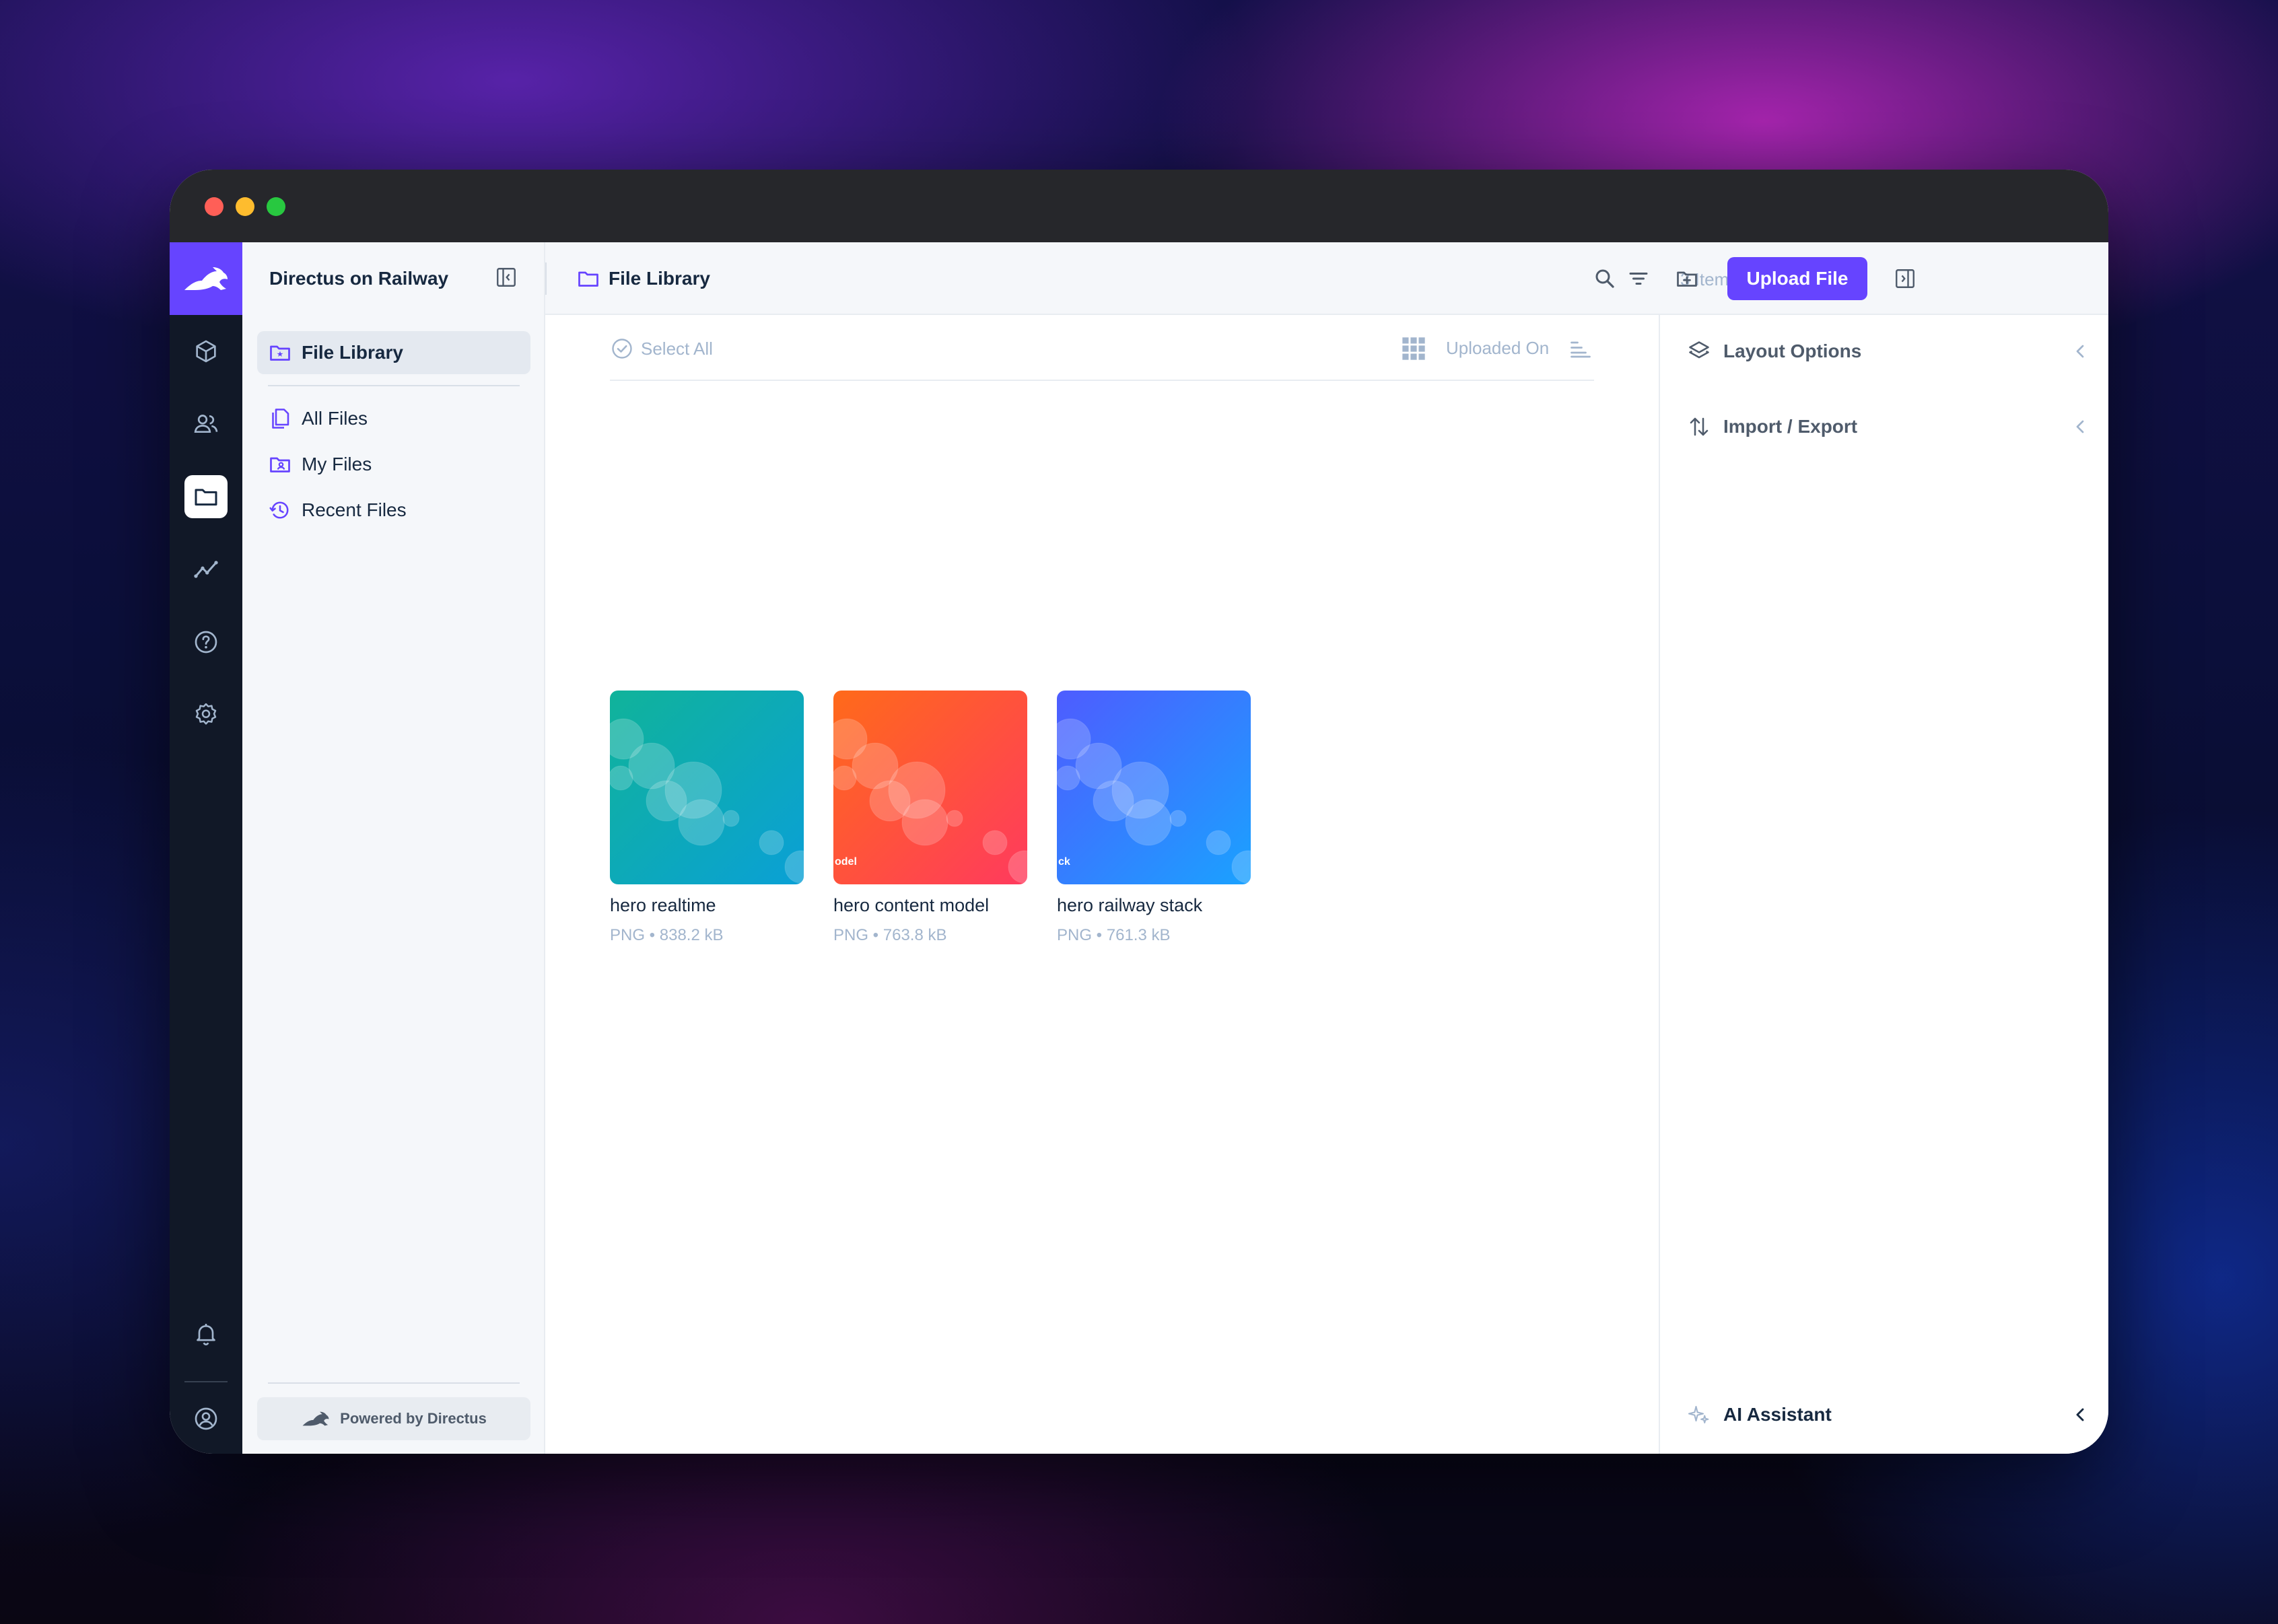  What do you see at coordinates (1699, 350) in the screenshot?
I see `layers-icon` at bounding box center [1699, 350].